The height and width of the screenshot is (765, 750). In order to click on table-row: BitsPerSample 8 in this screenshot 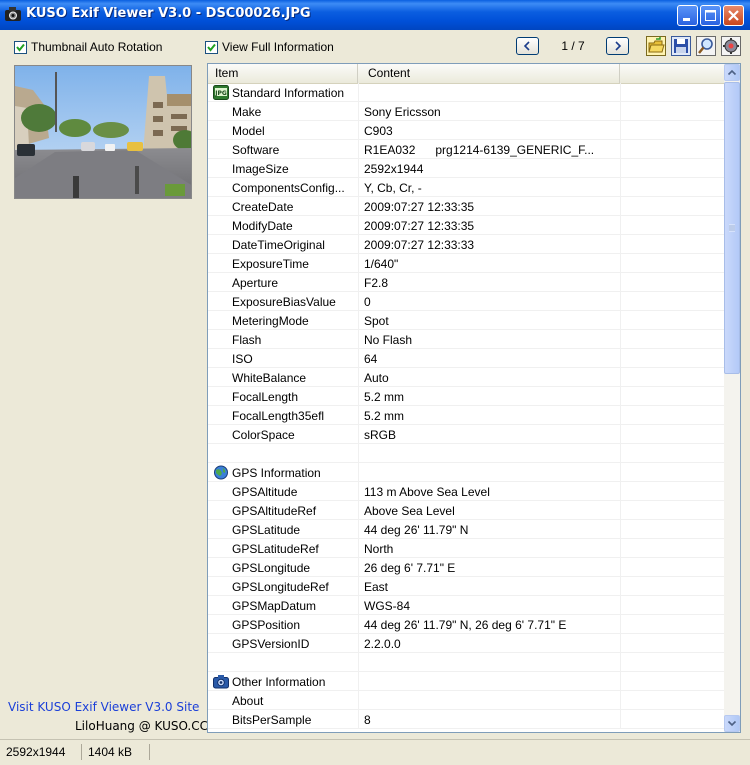, I will do `click(466, 719)`.